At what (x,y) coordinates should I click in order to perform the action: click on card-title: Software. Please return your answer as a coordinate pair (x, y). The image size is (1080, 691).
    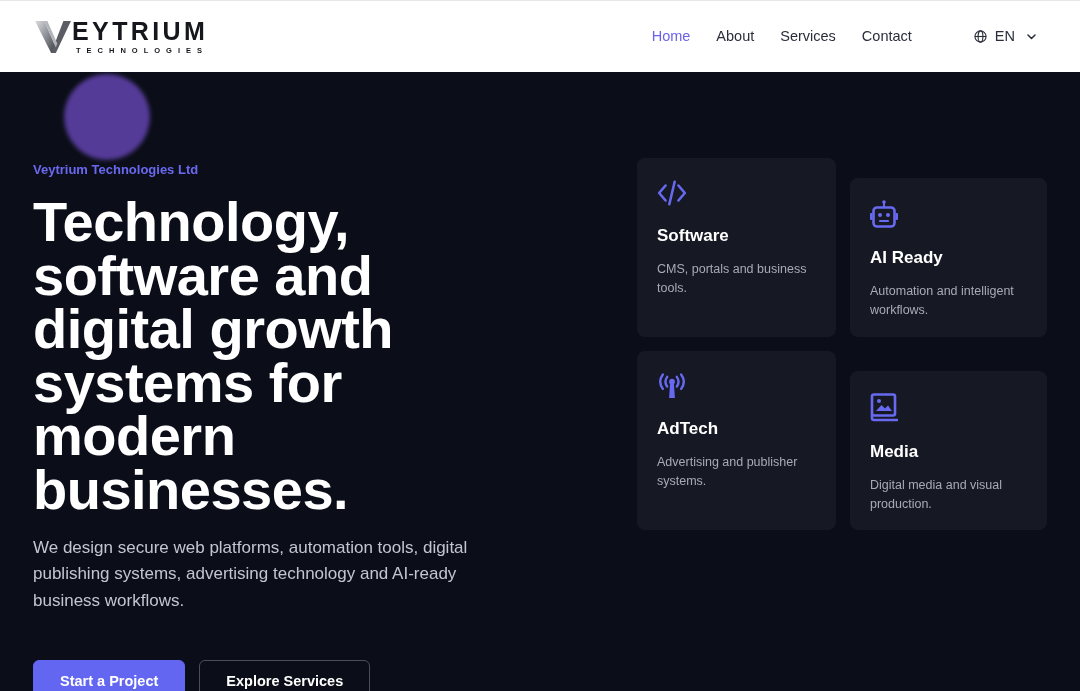
    Looking at the image, I should click on (693, 236).